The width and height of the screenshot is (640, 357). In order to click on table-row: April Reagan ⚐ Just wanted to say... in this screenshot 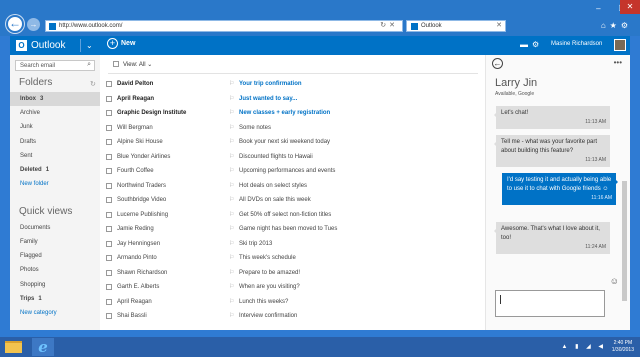, I will do `click(292, 99)`.